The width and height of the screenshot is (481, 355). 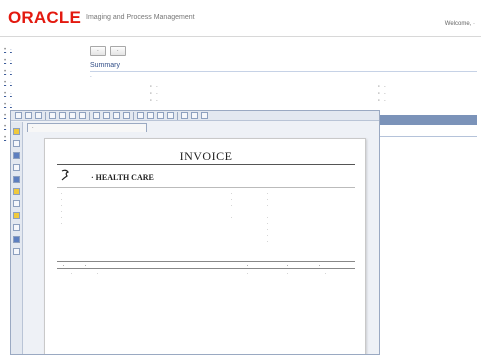 What do you see at coordinates (16, 227) in the screenshot?
I see `stamp-tool-icon` at bounding box center [16, 227].